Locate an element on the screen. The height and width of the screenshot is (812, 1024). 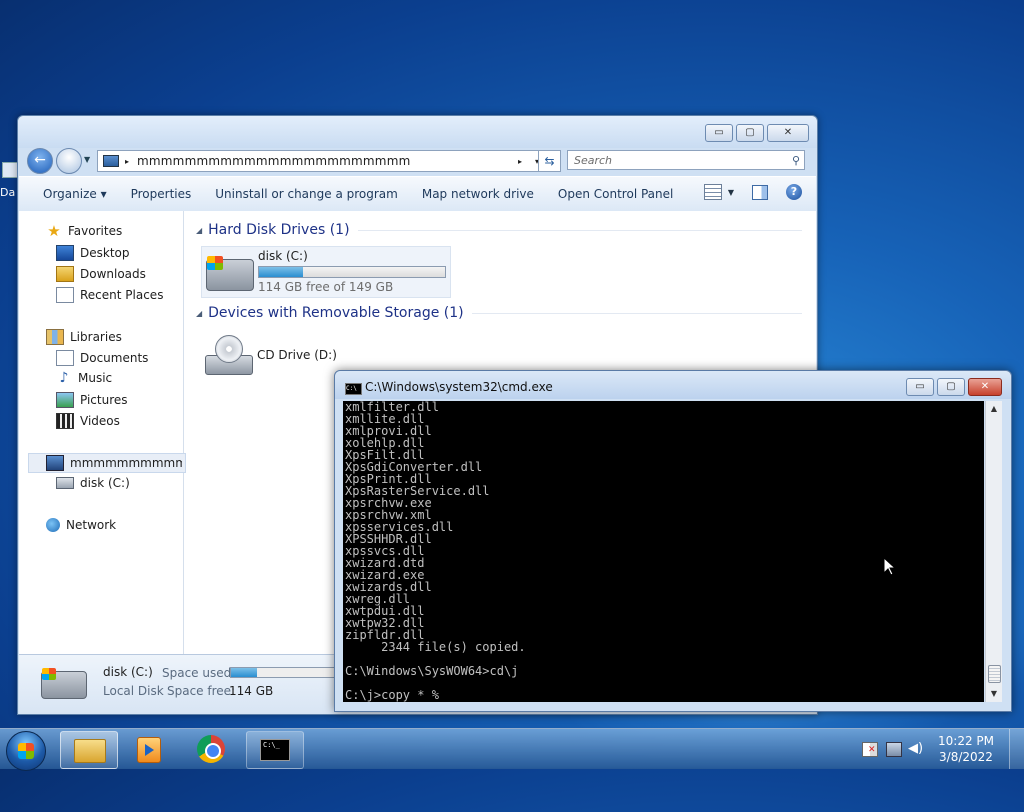
nav-pictures: Pictures is located at coordinates (92, 400).